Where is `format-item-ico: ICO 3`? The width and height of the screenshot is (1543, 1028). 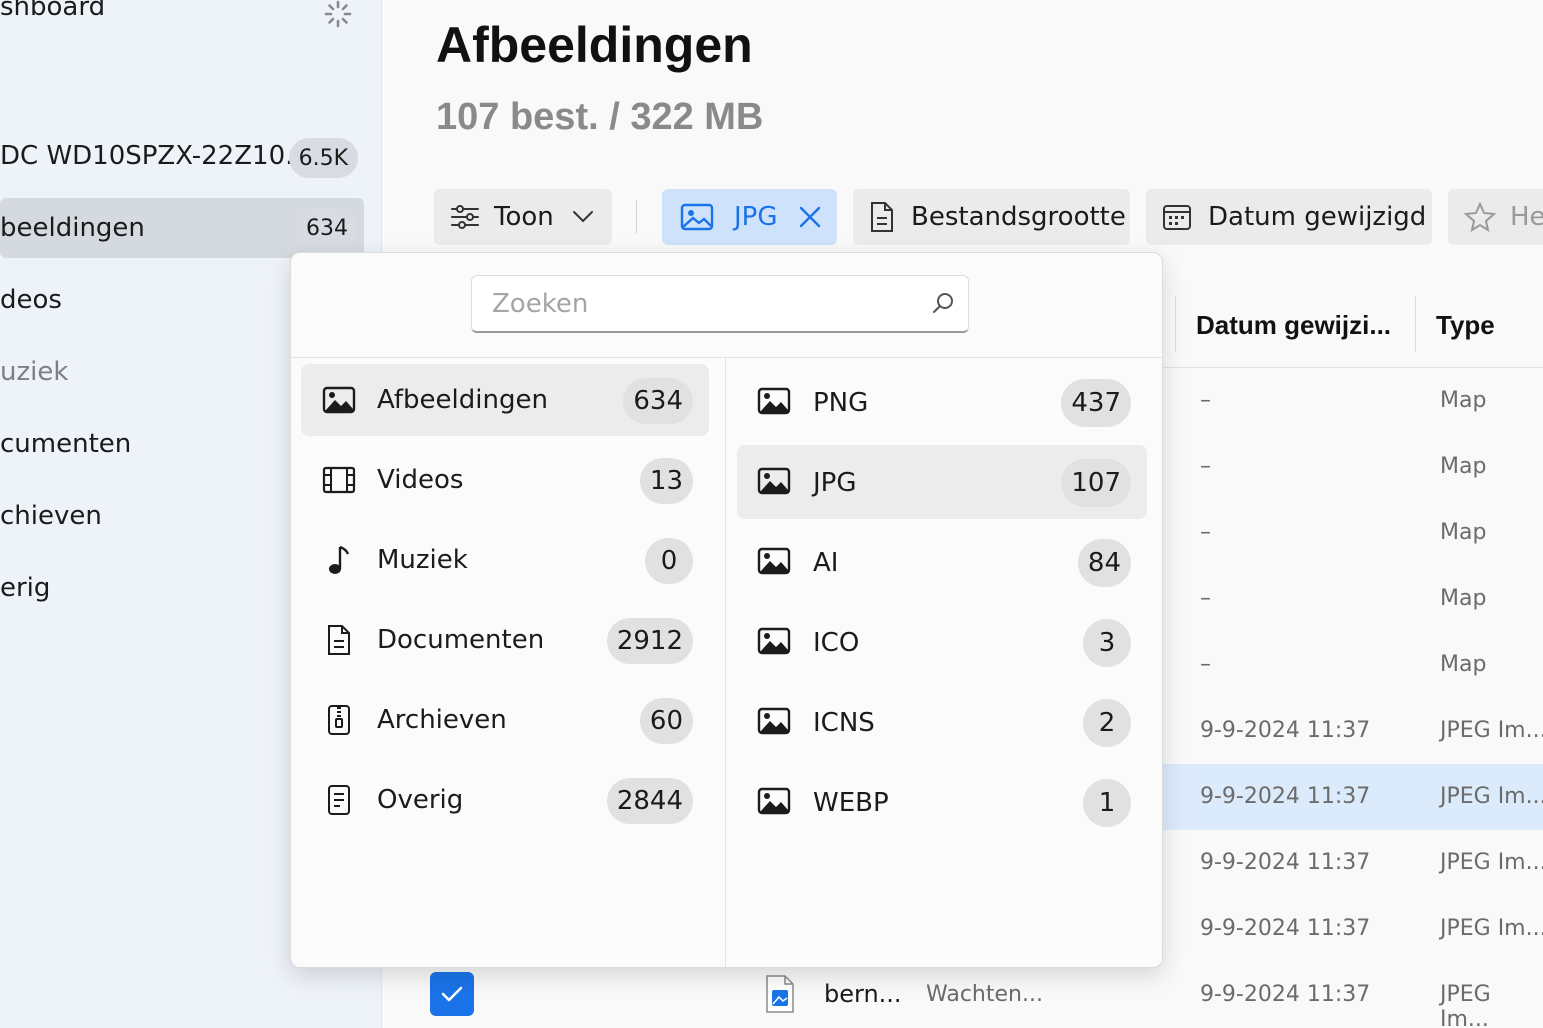 format-item-ico: ICO 3 is located at coordinates (942, 642).